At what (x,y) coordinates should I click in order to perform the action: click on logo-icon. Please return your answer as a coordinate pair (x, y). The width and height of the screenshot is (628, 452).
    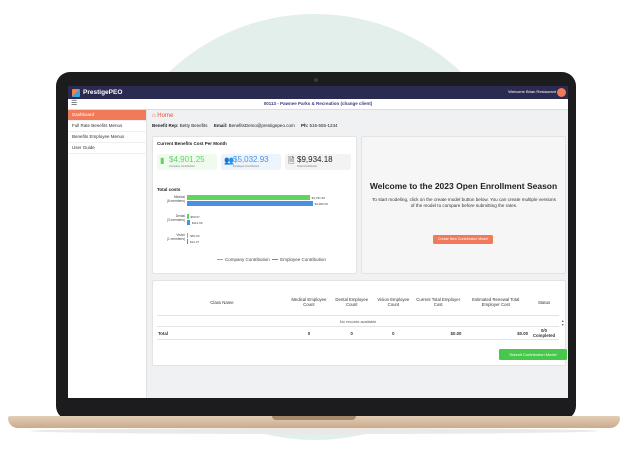
    Looking at the image, I should click on (76, 92).